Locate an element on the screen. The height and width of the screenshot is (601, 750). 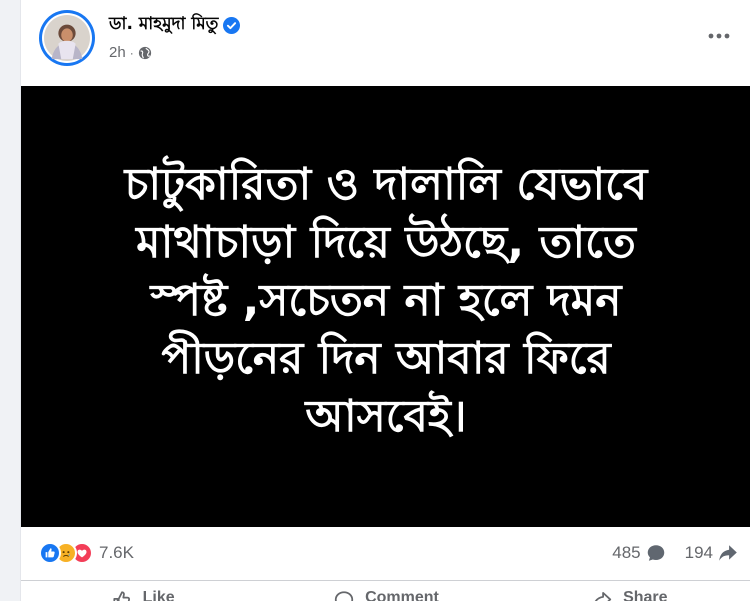
share-label: Share is located at coordinates (645, 595).